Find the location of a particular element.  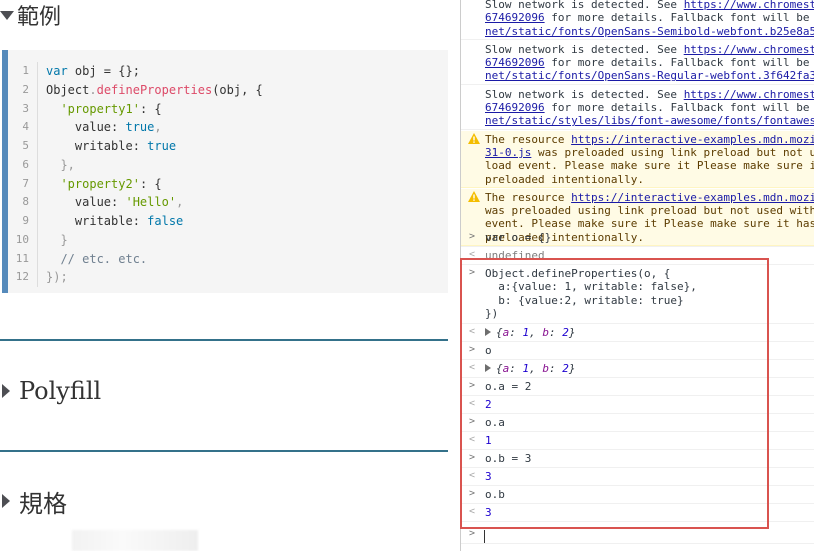

code-token: false is located at coordinates (165, 221).